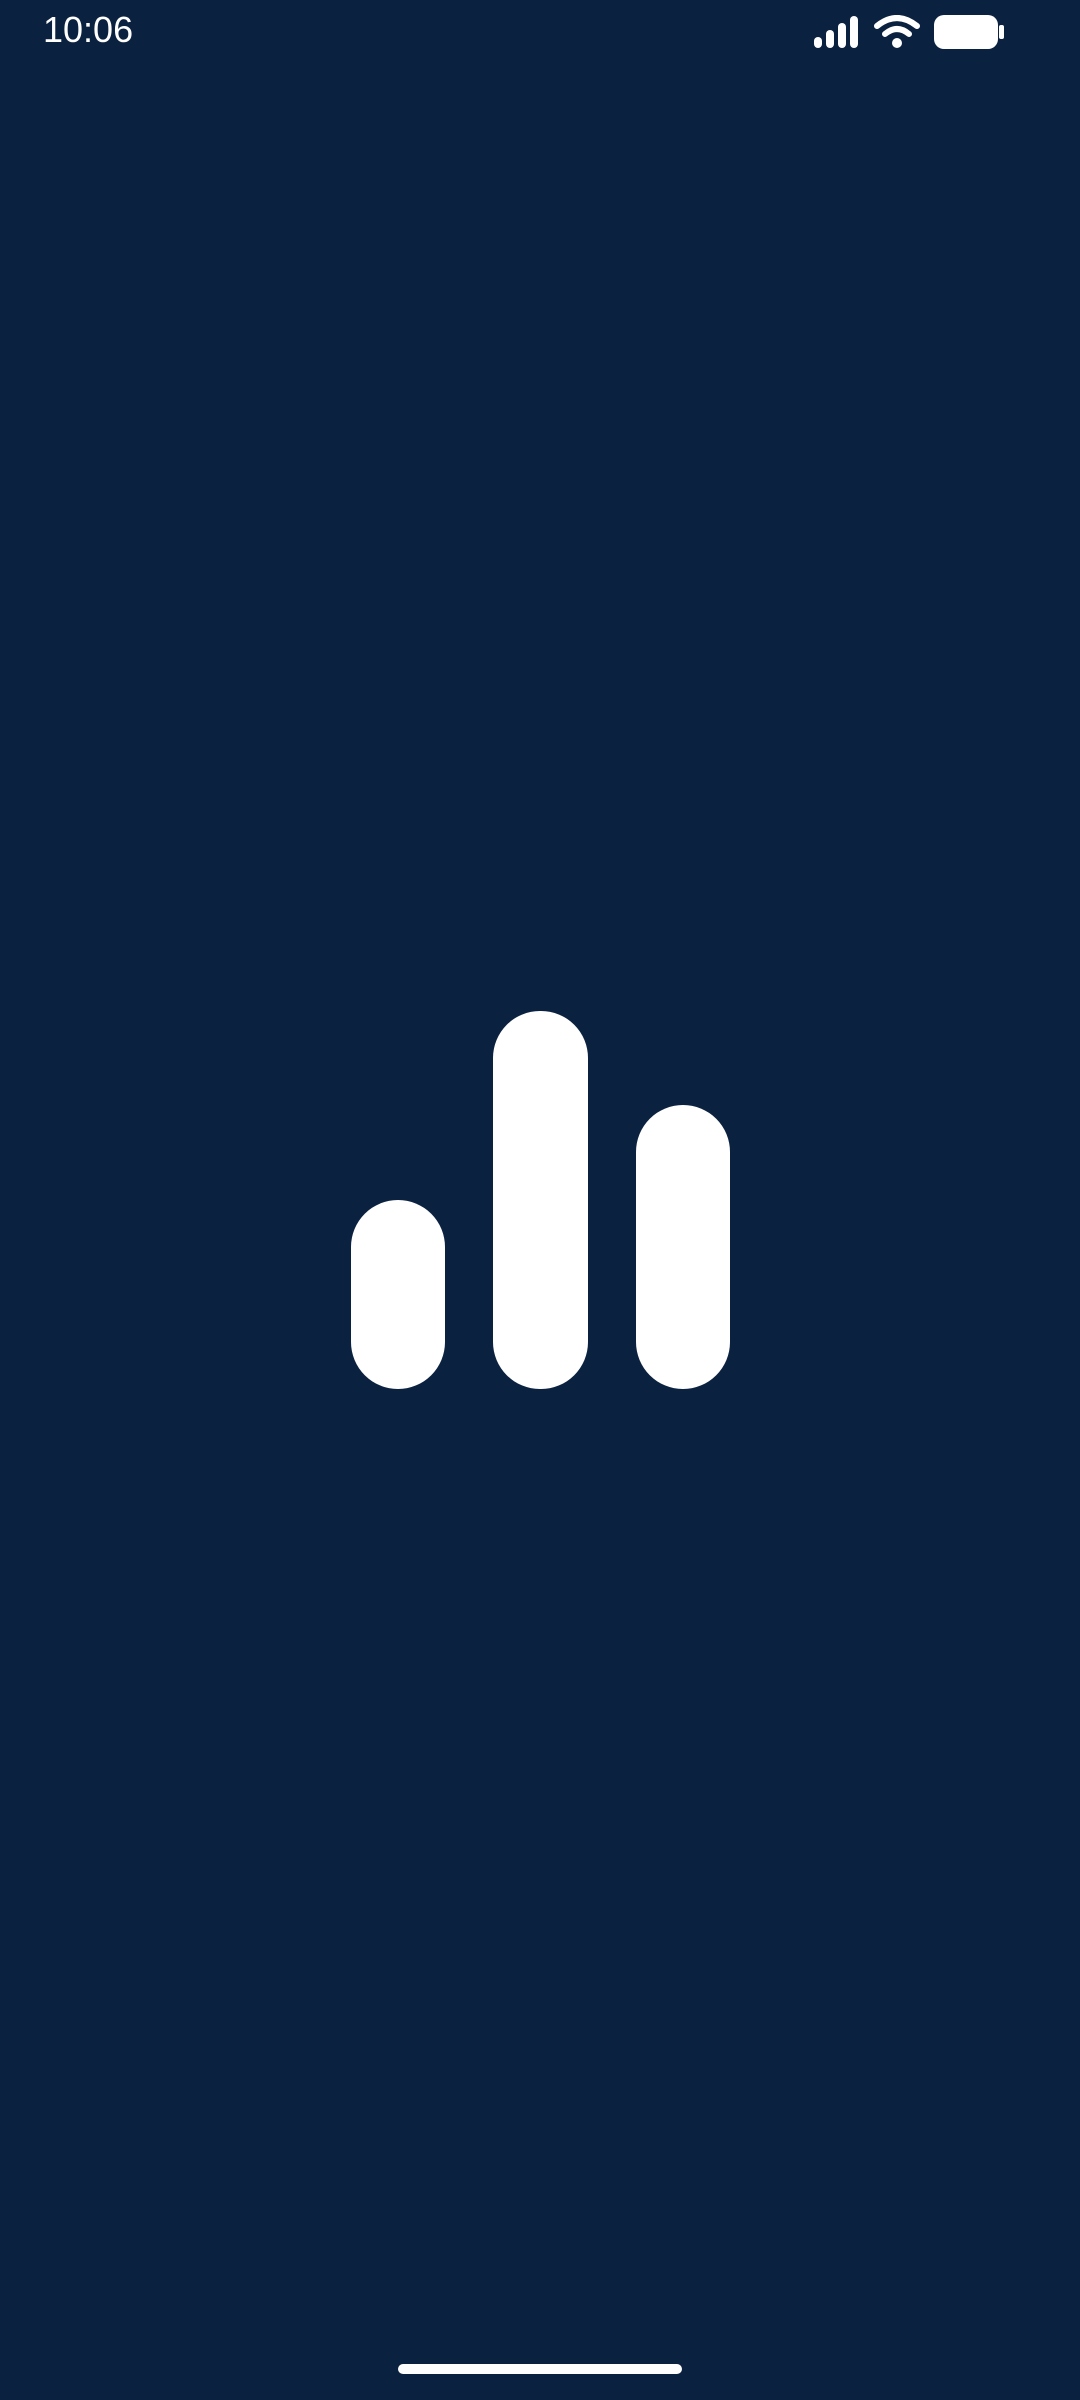 The height and width of the screenshot is (2400, 1080). What do you see at coordinates (837, 32) in the screenshot?
I see `signal-icon` at bounding box center [837, 32].